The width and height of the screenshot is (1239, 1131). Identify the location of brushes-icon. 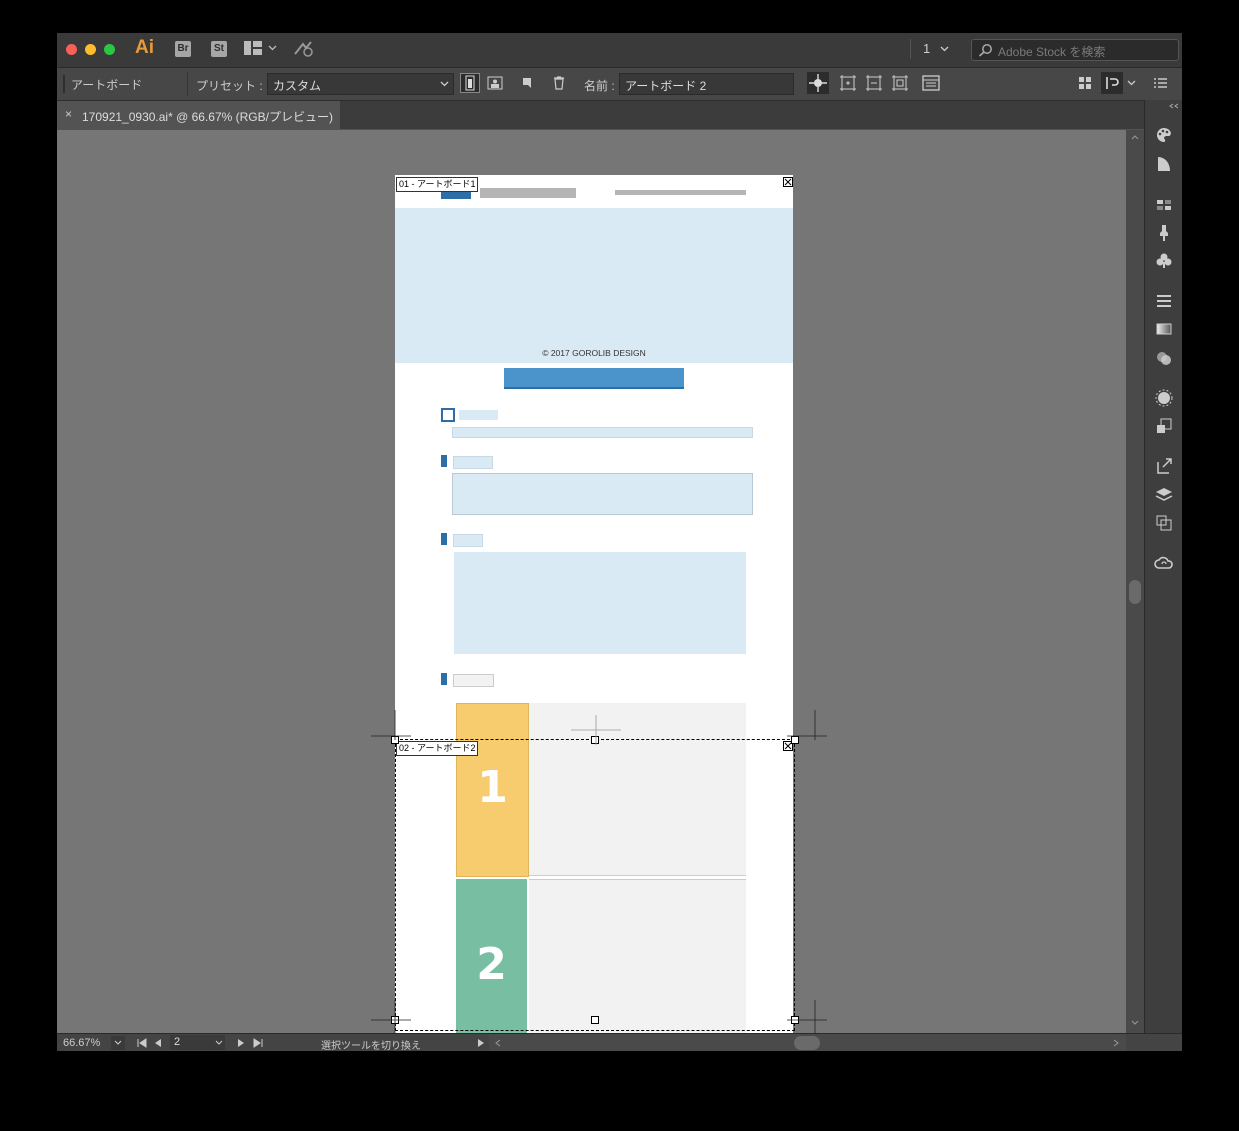
(1164, 233).